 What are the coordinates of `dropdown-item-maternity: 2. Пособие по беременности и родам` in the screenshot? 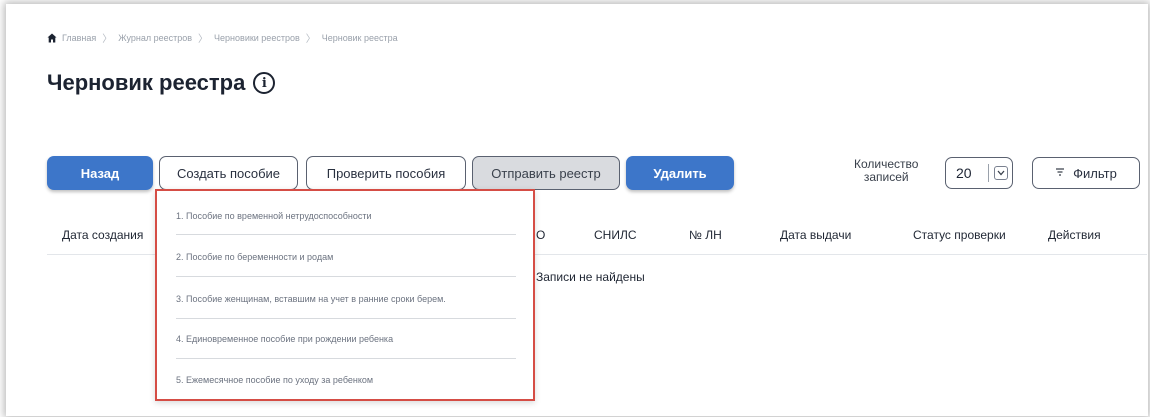 It's located at (346, 257).